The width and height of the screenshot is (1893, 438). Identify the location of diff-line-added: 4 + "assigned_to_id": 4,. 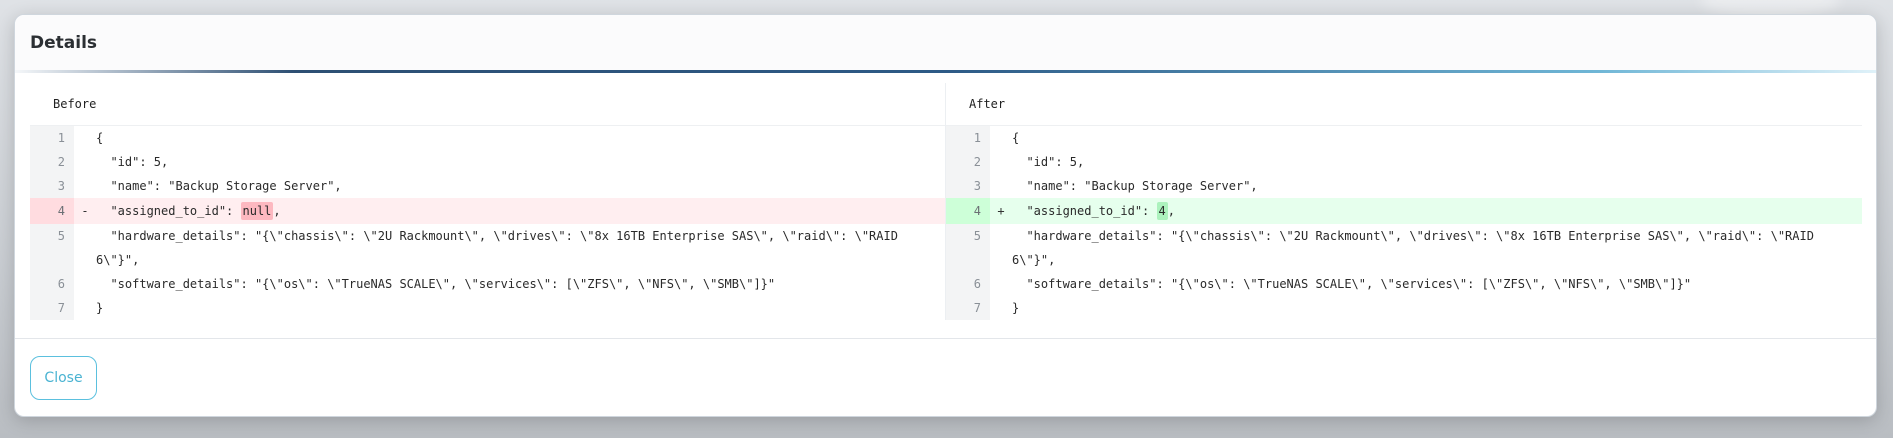
(1404, 211).